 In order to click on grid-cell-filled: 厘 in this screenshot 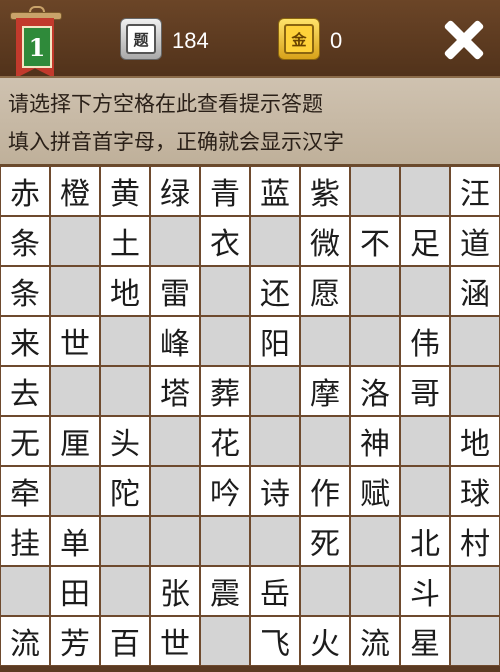, I will do `click(75, 441)`.